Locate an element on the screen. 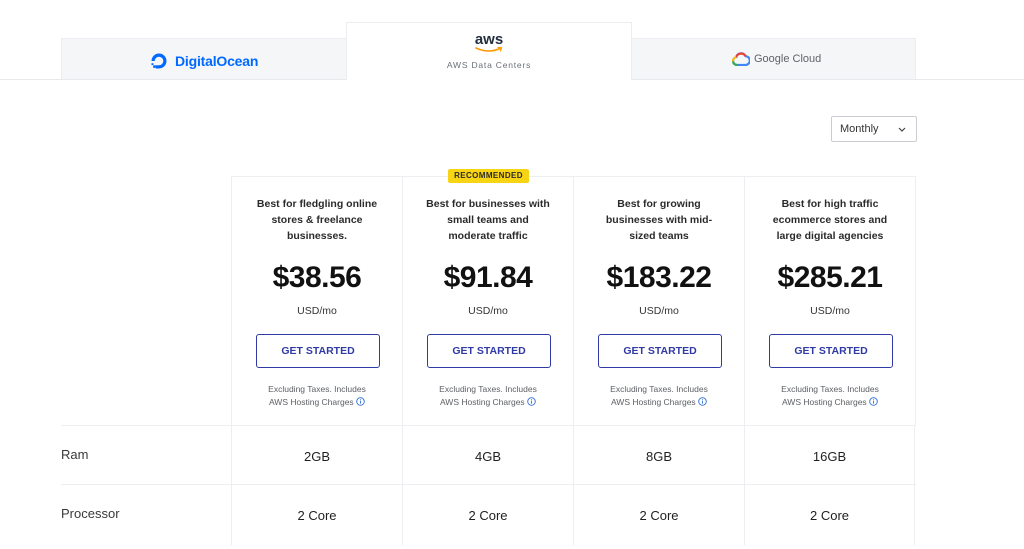 The width and height of the screenshot is (1024, 549). tab-digitalocean: DigitalOcean is located at coordinates (203, 61).